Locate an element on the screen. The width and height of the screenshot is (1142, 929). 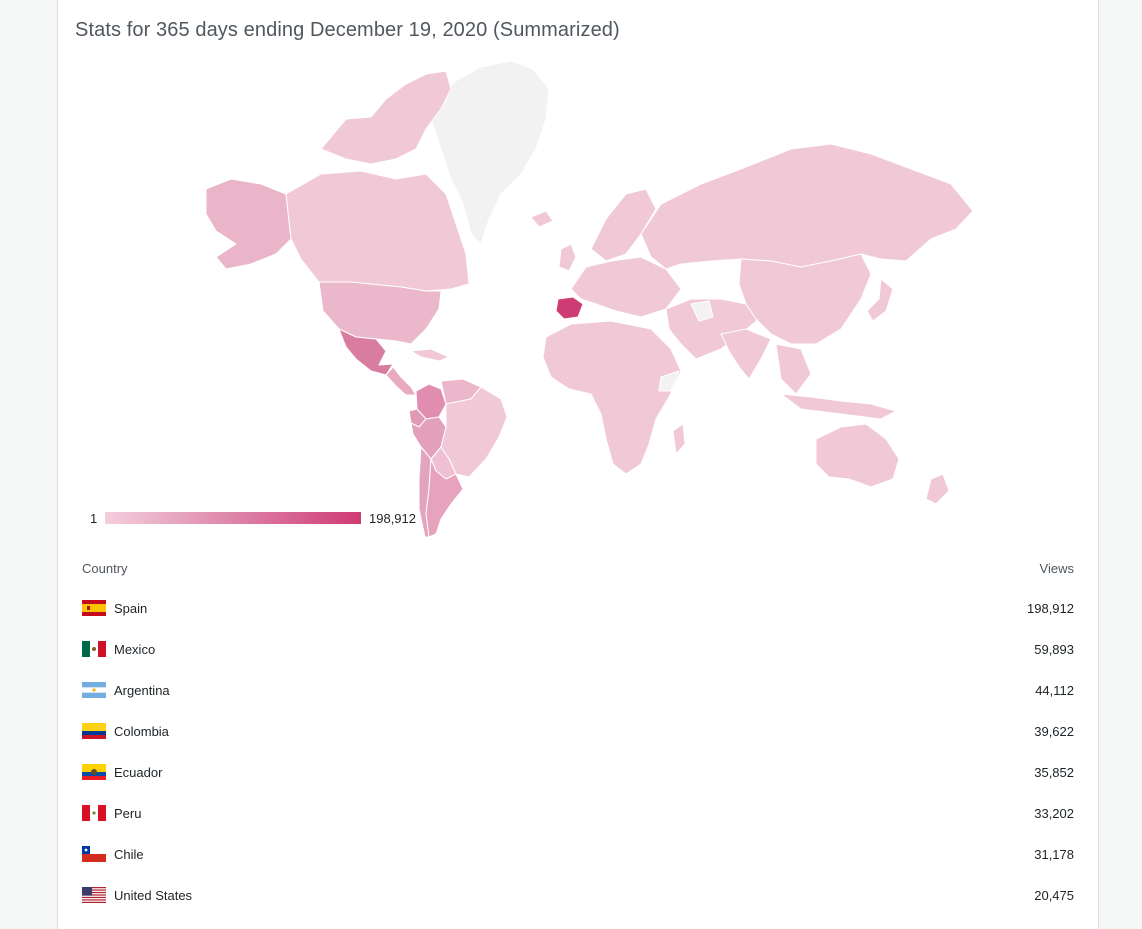
canada-islands-region is located at coordinates (386, 117).